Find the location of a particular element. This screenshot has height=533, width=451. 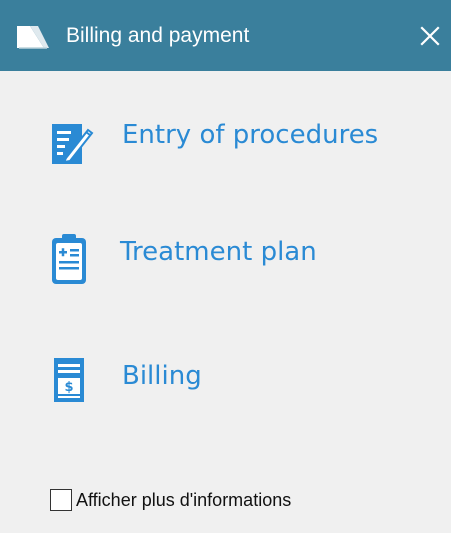

billing-link: $ Billing is located at coordinates (125, 382).